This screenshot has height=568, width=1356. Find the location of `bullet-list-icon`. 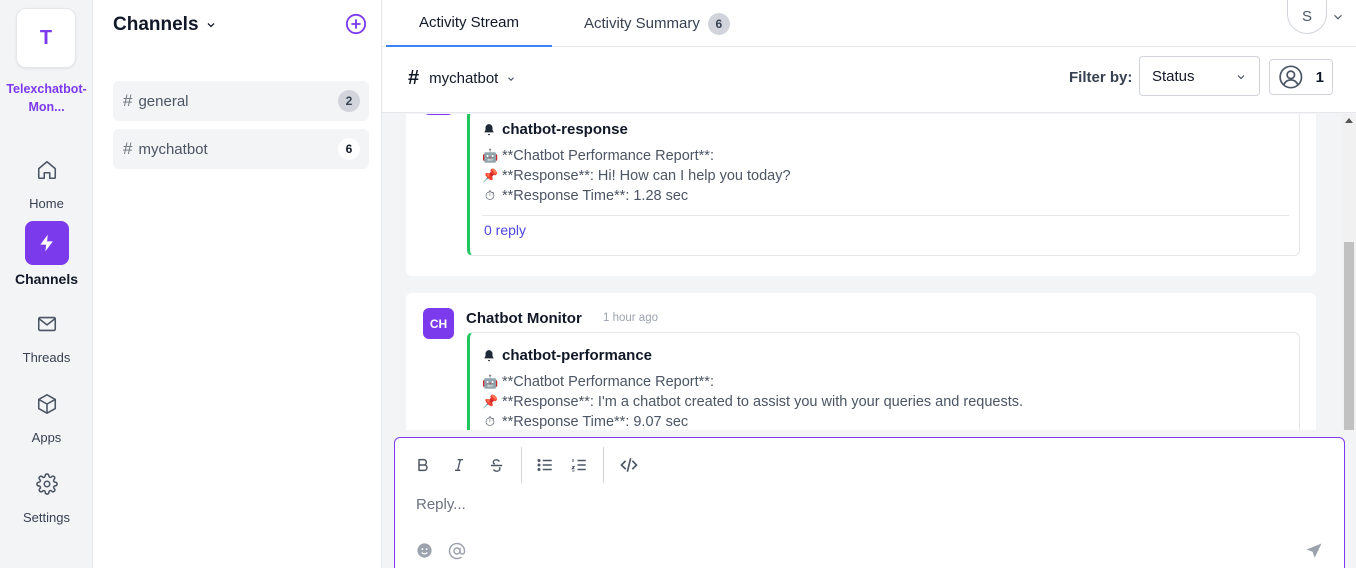

bullet-list-icon is located at coordinates (544, 465).